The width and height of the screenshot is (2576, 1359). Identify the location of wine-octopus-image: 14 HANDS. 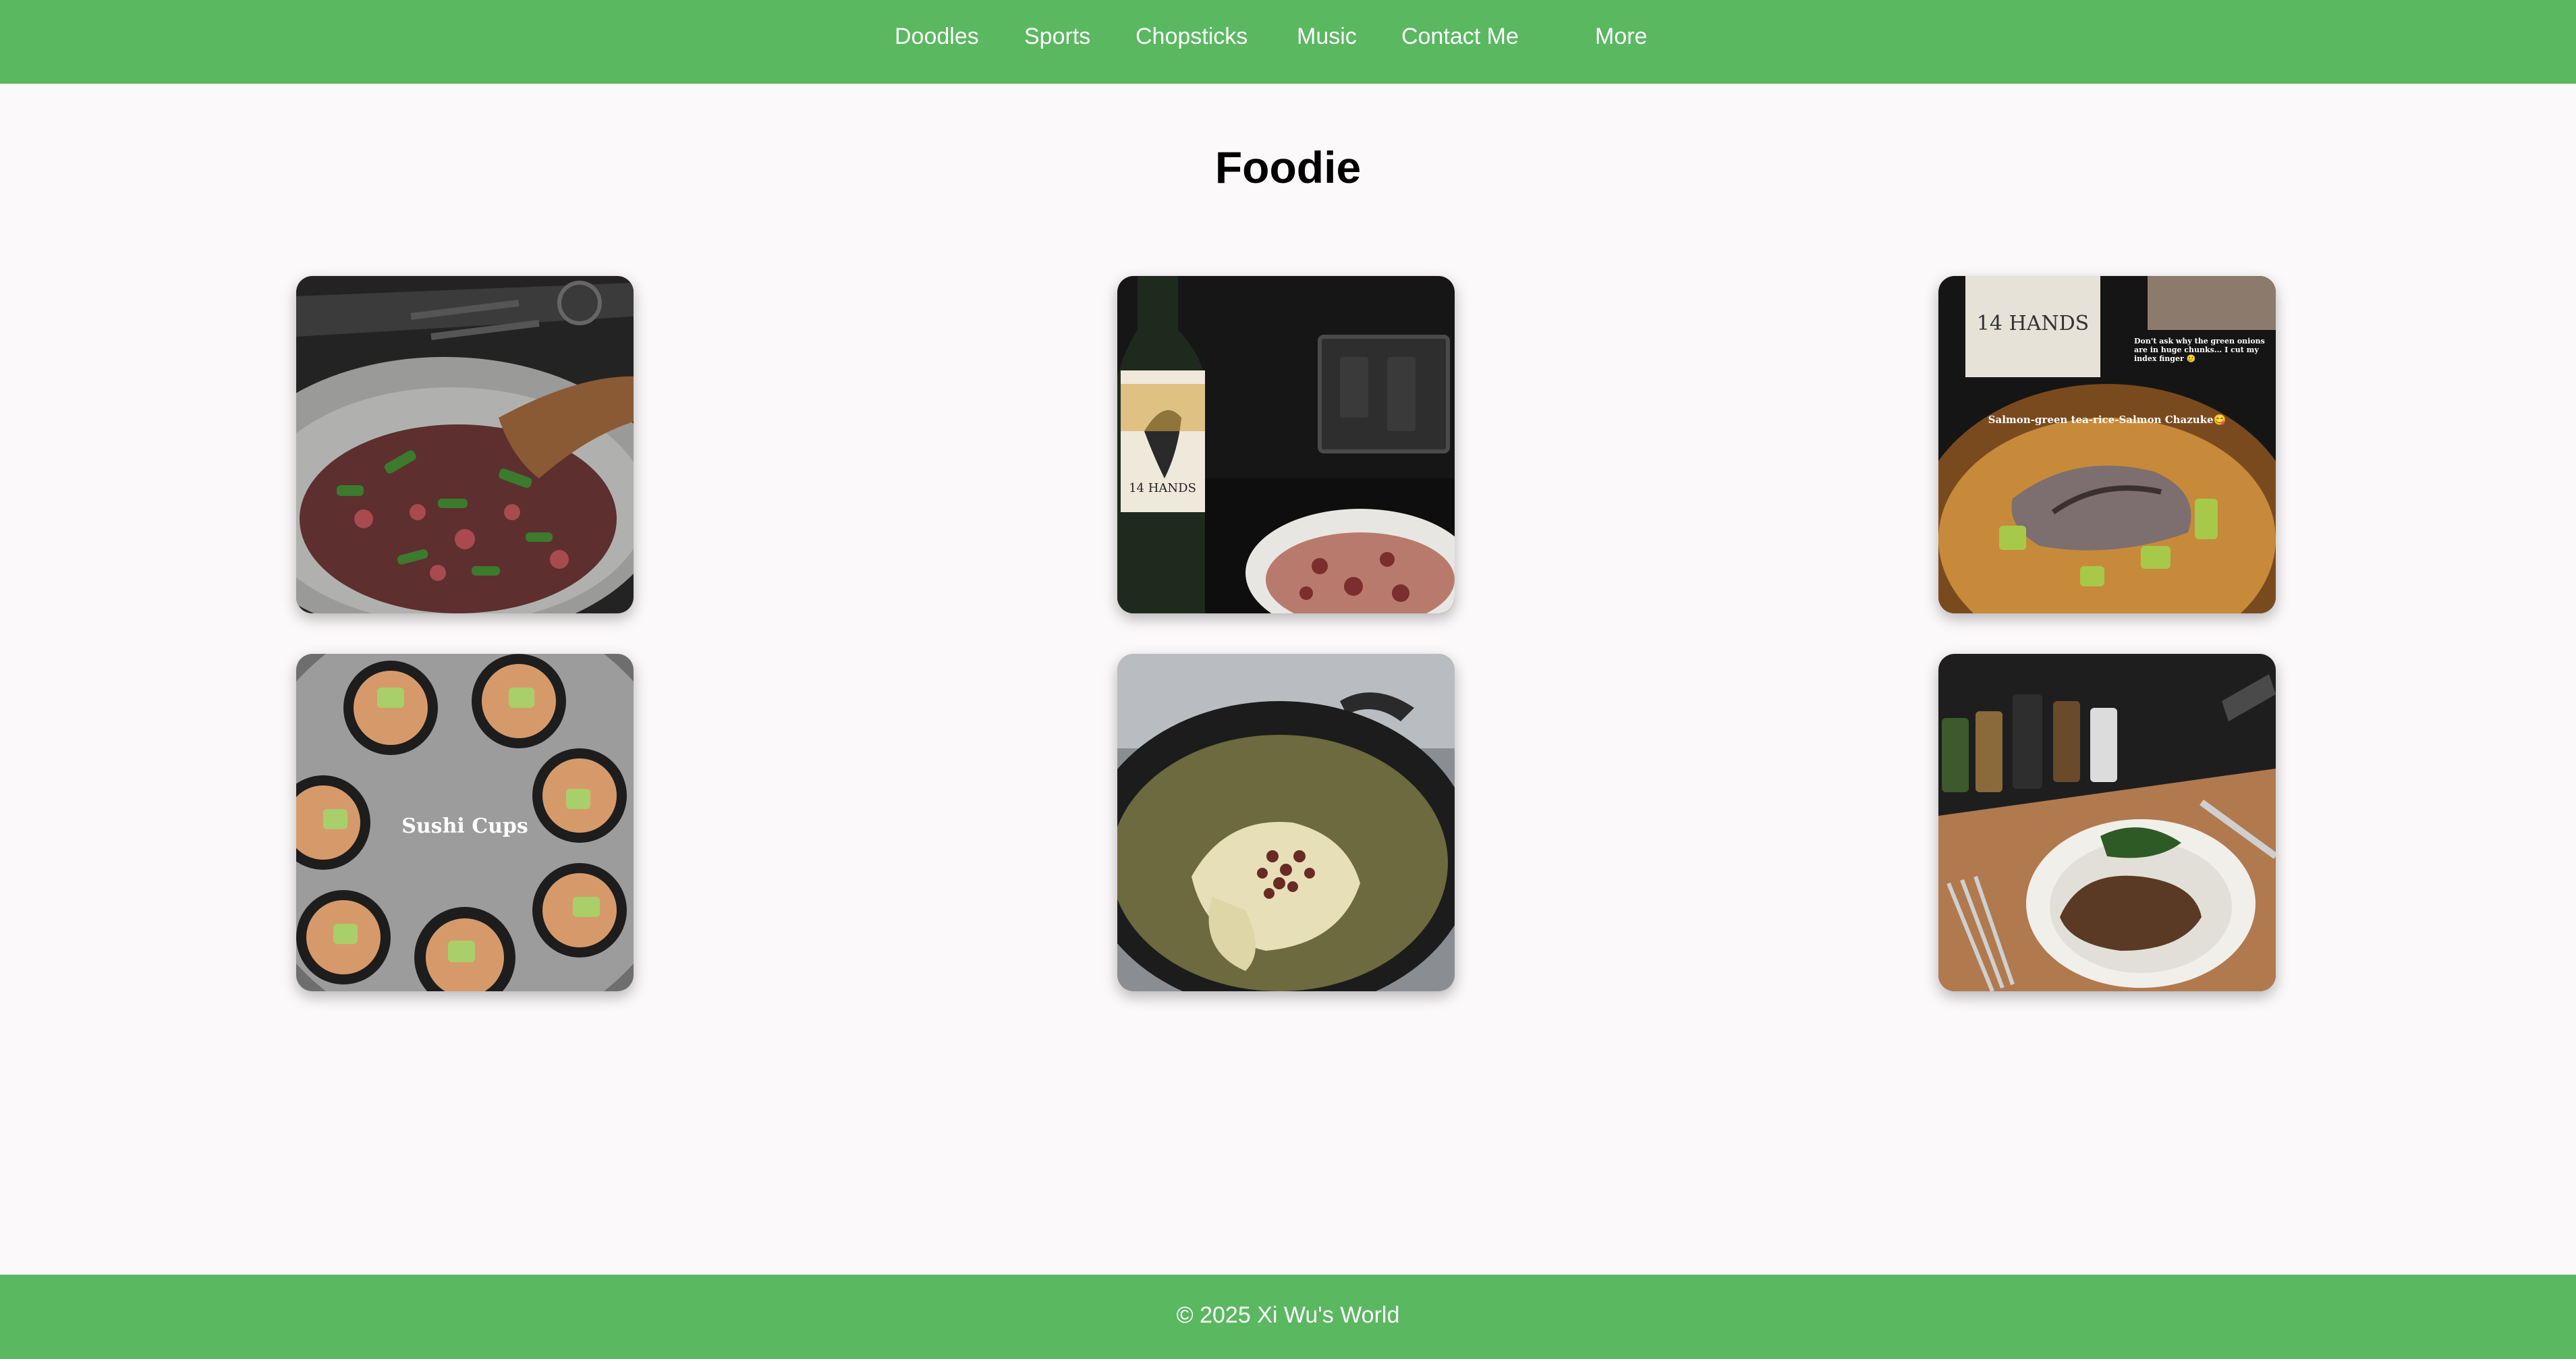
(1286, 444).